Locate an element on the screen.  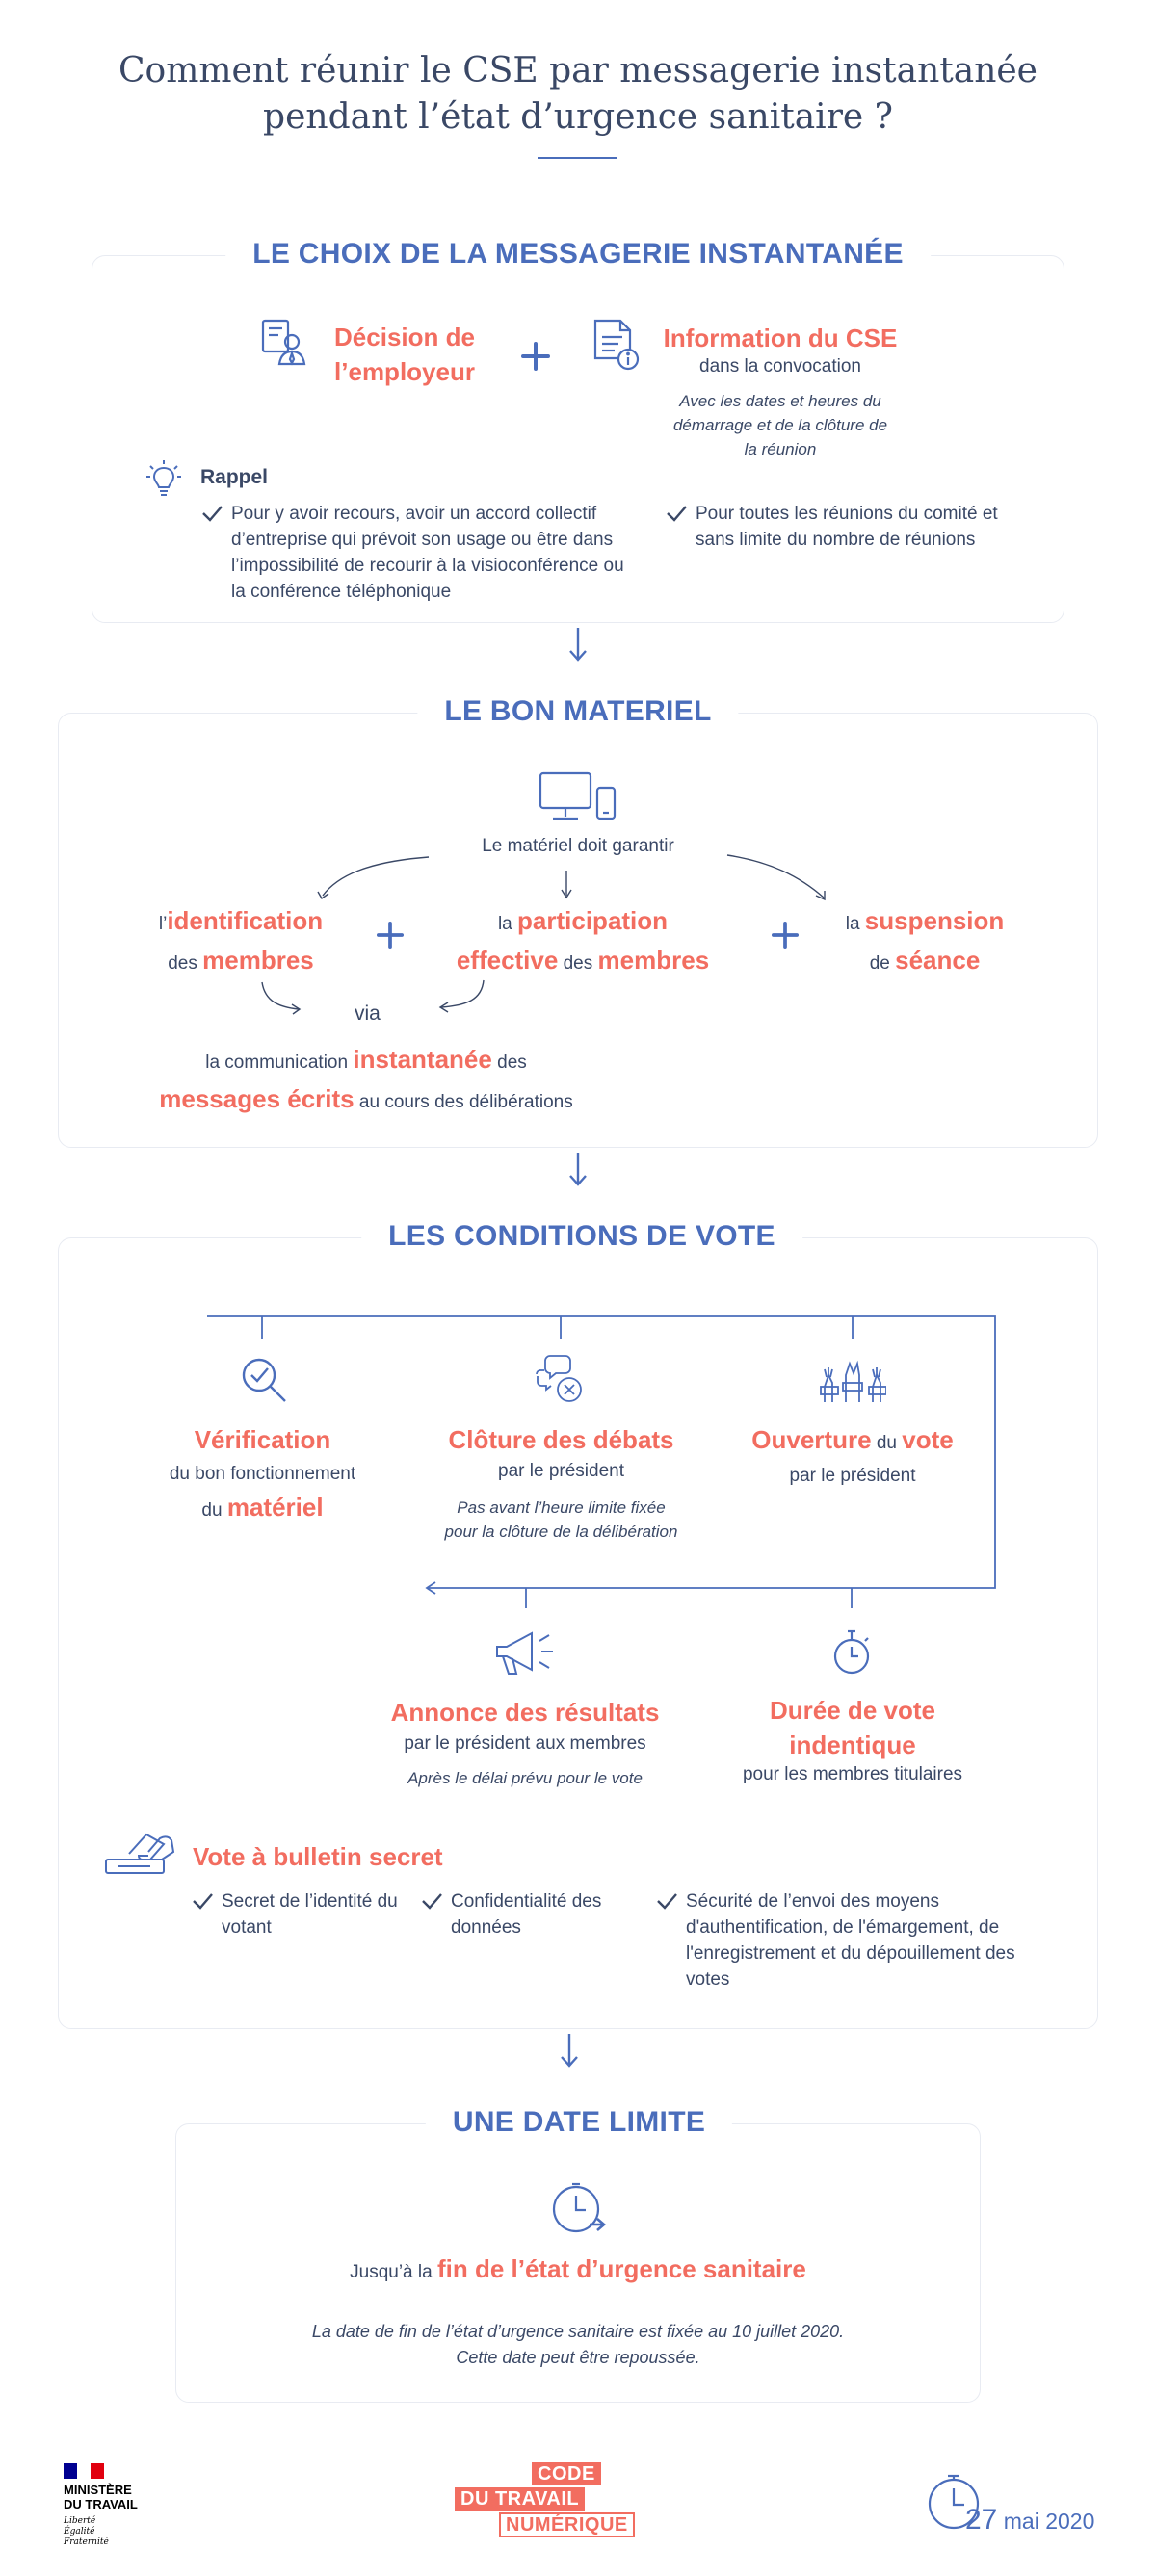
duree-sub: pour les membres titulaires is located at coordinates (852, 1774).